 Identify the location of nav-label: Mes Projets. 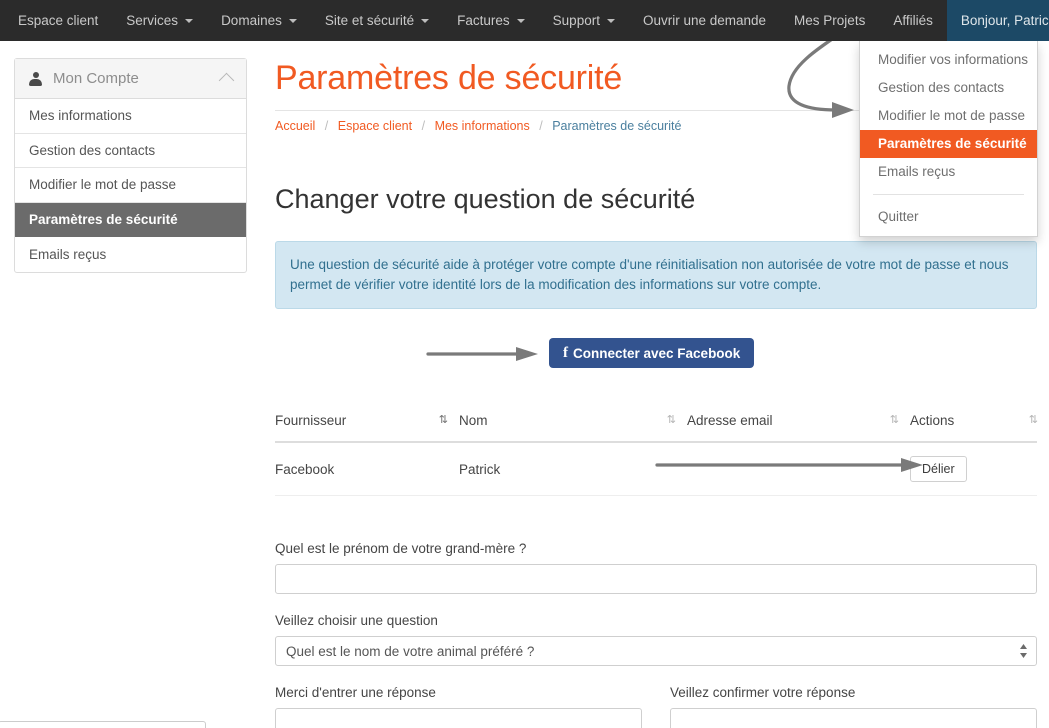
(830, 20).